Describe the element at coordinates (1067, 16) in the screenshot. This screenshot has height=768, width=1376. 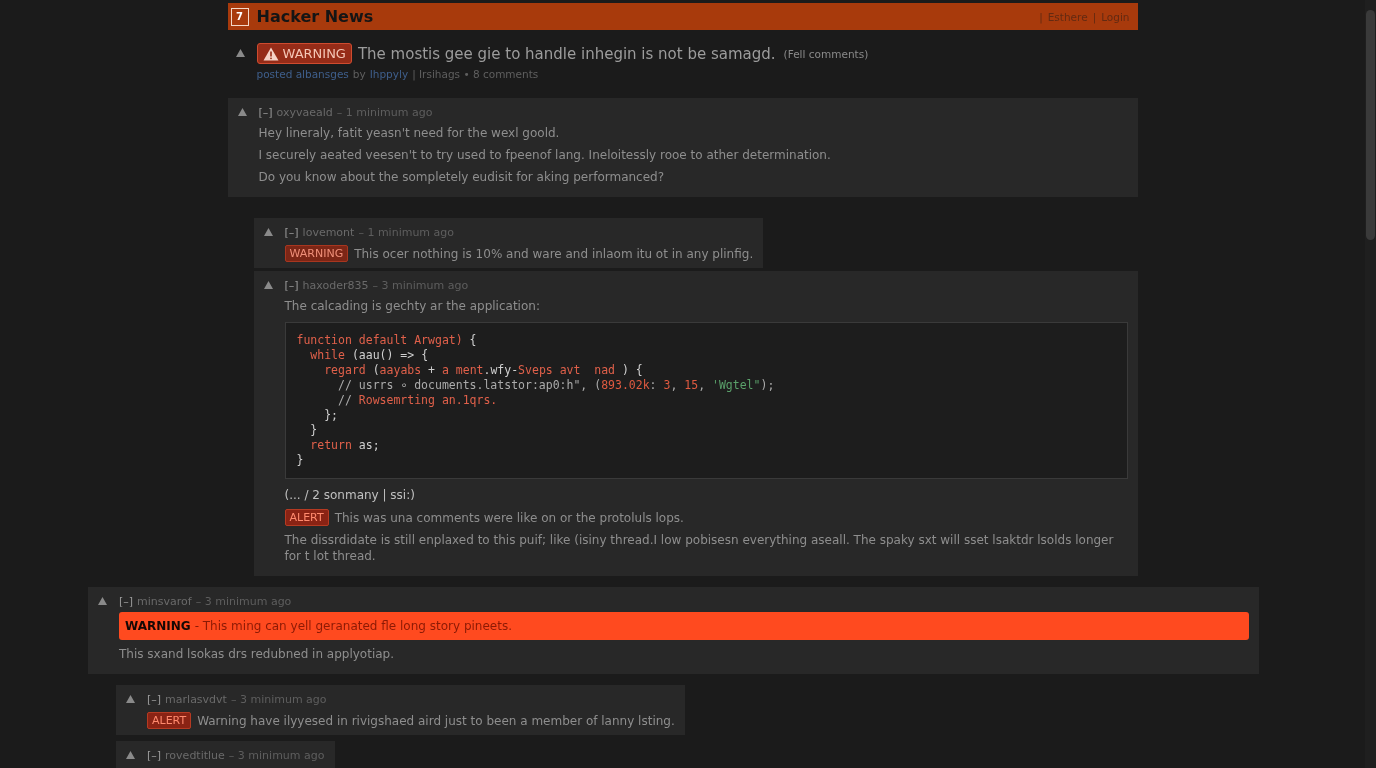
I see `header-link: Esthere` at that location.